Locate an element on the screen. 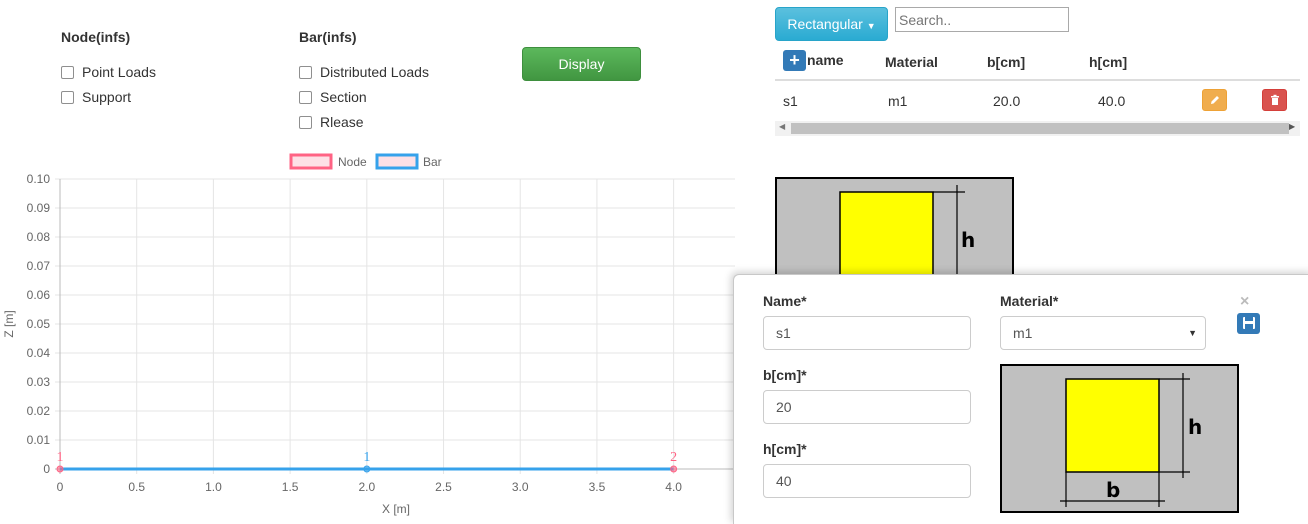 Image resolution: width=1308 pixels, height=524 pixels. plus-icon: + is located at coordinates (794, 60).